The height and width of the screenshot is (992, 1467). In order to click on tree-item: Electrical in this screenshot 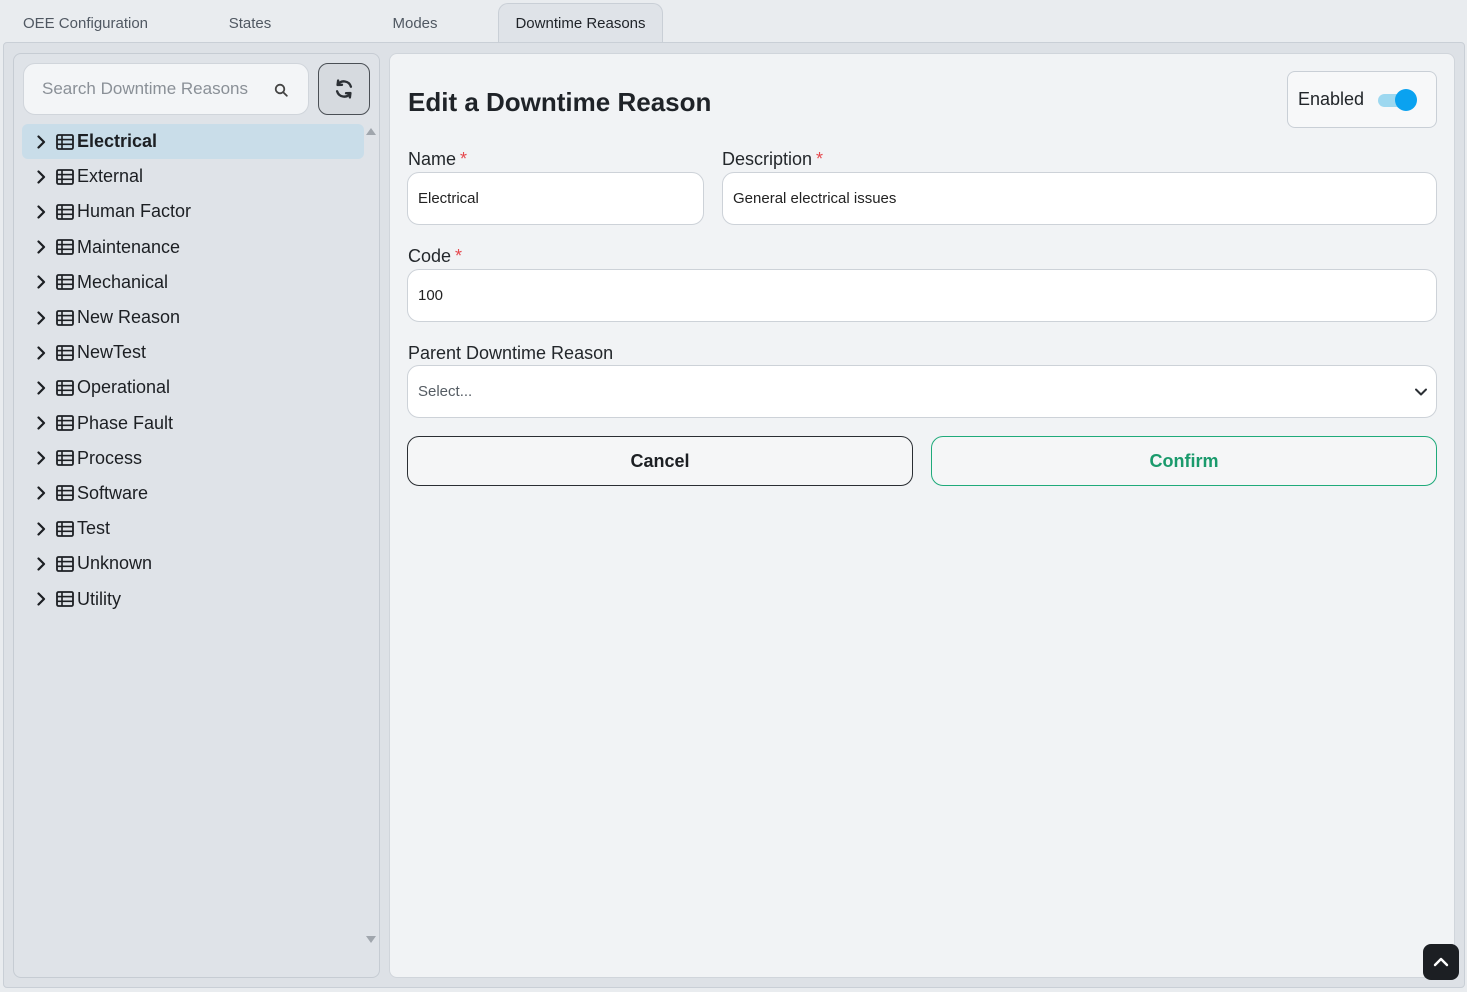, I will do `click(193, 142)`.